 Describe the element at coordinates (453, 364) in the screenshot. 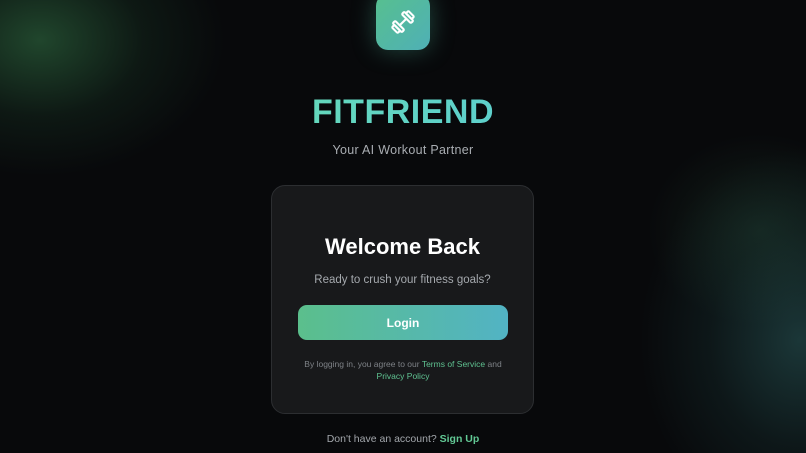

I see `terms-of-service-link: Terms of Service` at that location.